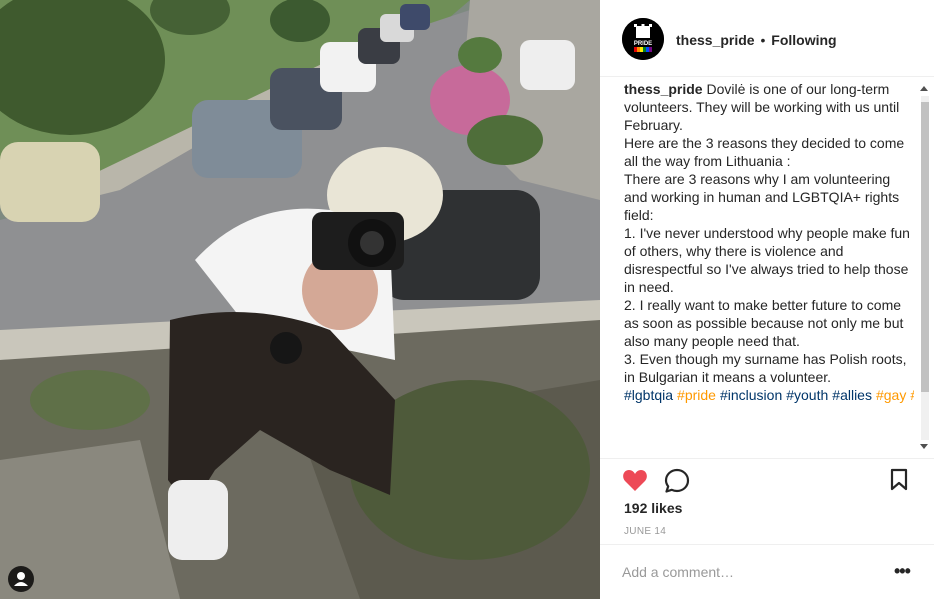 The height and width of the screenshot is (600, 934). I want to click on comment-input, so click(752, 572).